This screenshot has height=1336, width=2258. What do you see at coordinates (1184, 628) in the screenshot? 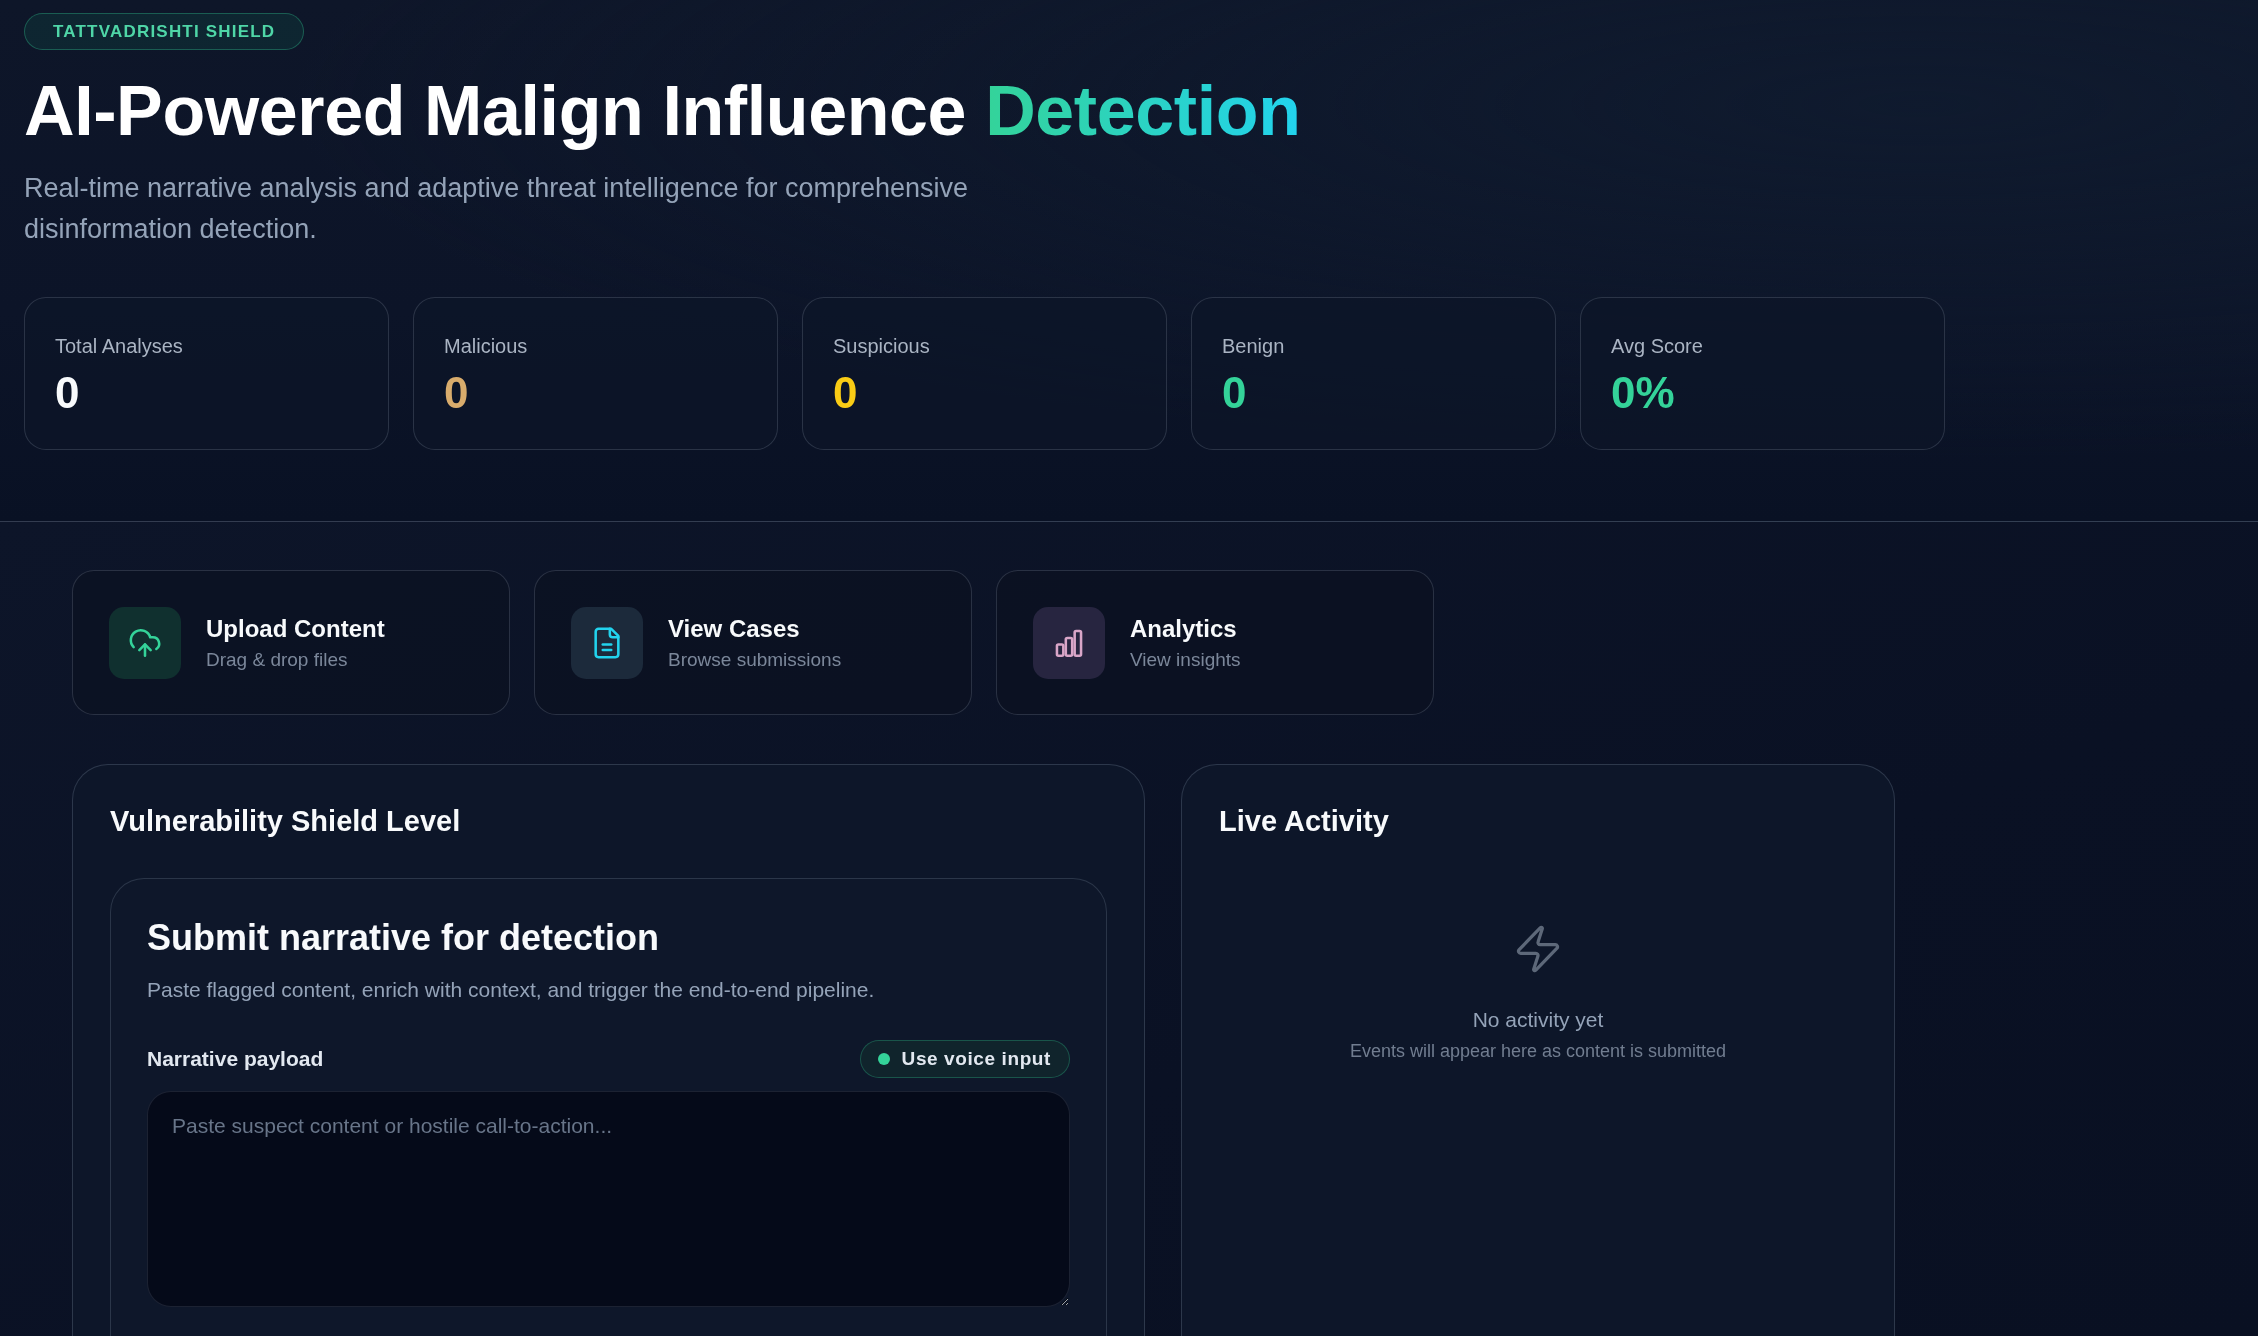
I see `action-title: Analytics` at bounding box center [1184, 628].